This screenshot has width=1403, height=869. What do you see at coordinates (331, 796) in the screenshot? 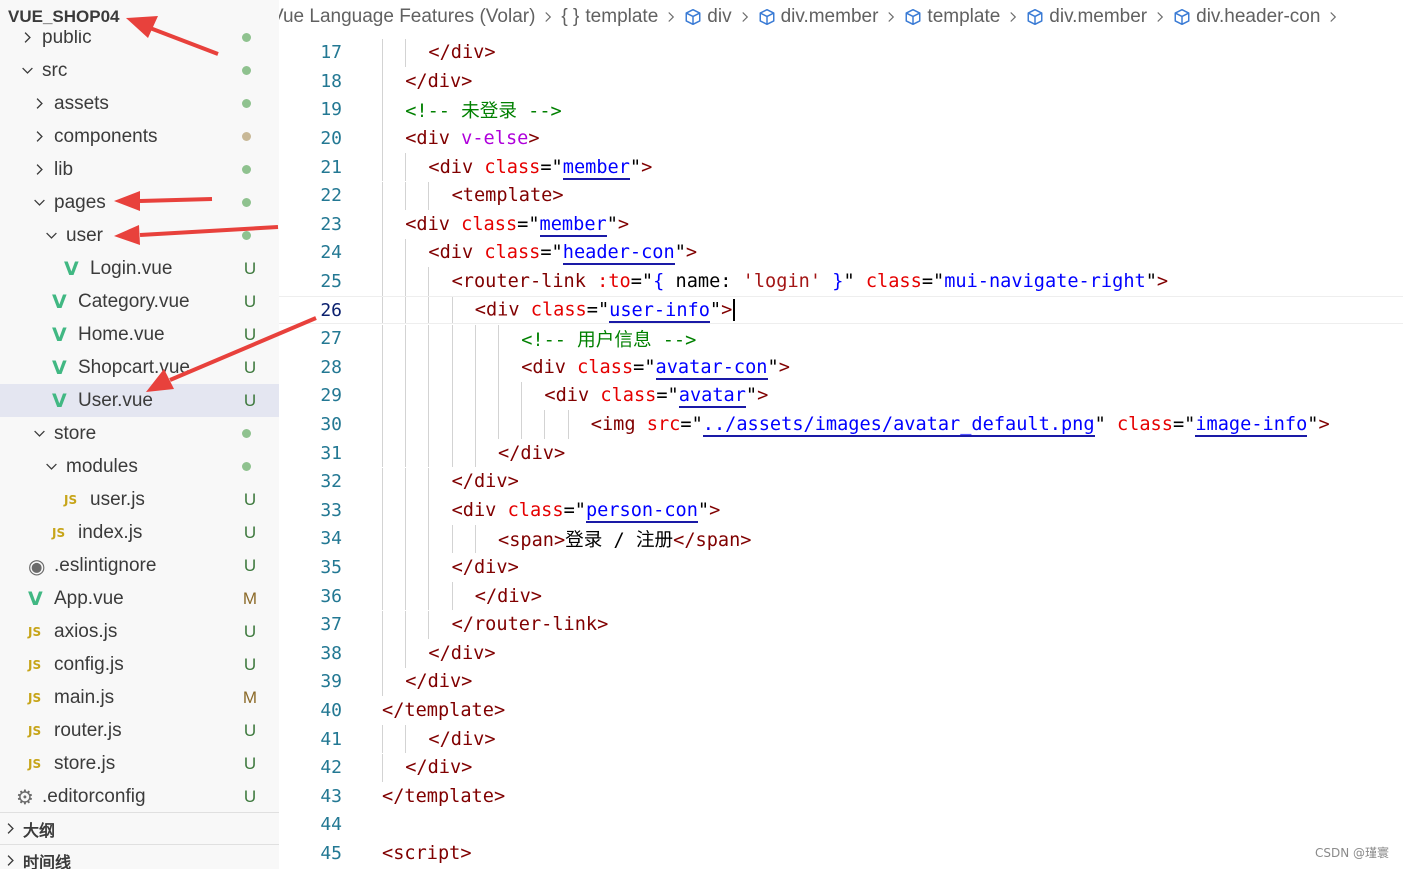
I see `line-number: 43` at bounding box center [331, 796].